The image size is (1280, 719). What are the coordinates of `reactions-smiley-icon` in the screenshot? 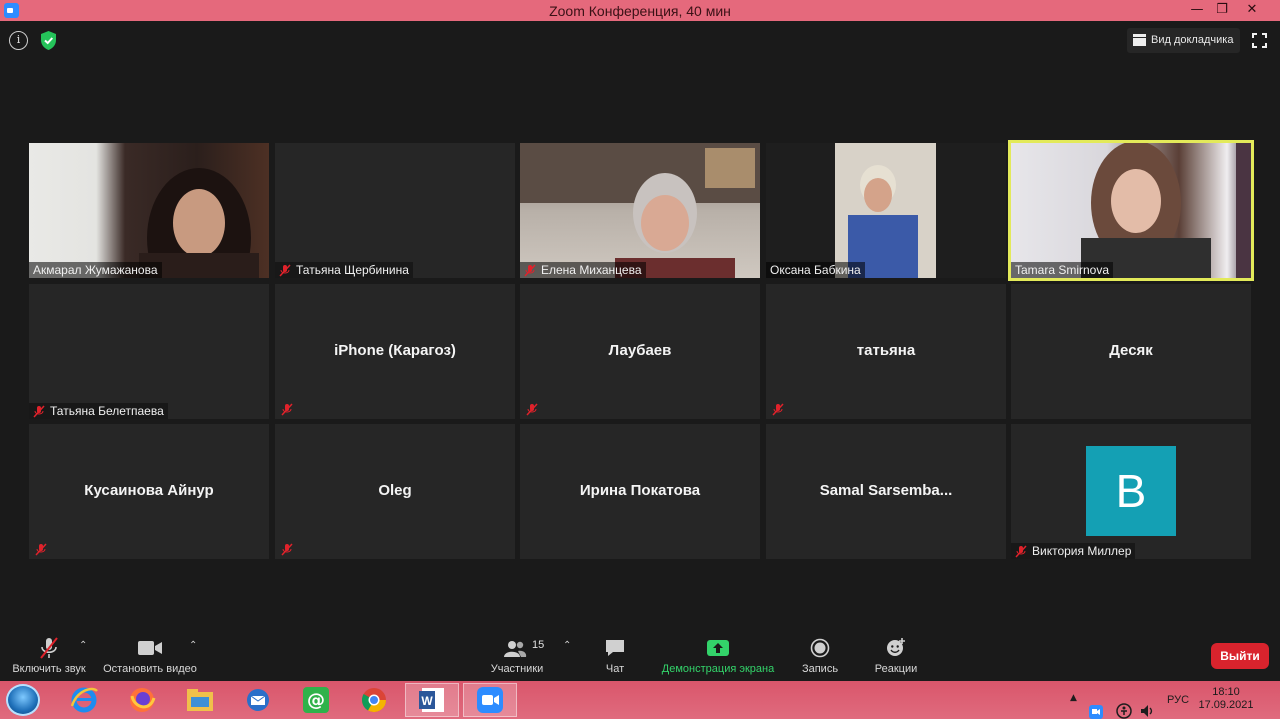 It's located at (896, 647).